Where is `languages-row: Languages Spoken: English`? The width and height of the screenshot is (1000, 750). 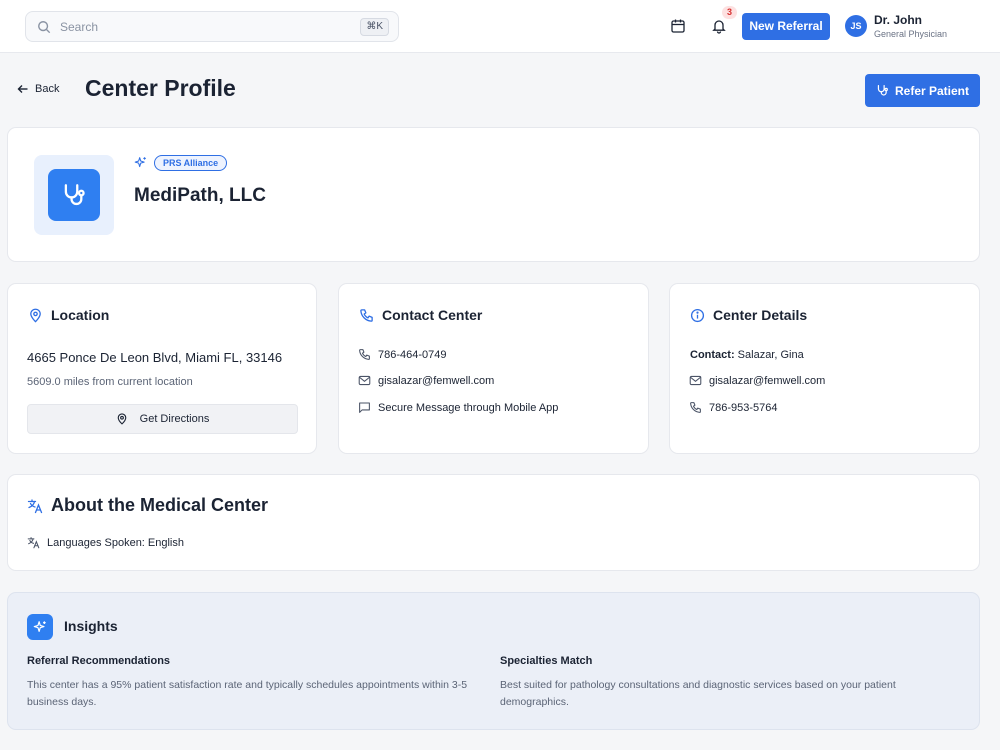
languages-row: Languages Spoken: English is located at coordinates (105, 542).